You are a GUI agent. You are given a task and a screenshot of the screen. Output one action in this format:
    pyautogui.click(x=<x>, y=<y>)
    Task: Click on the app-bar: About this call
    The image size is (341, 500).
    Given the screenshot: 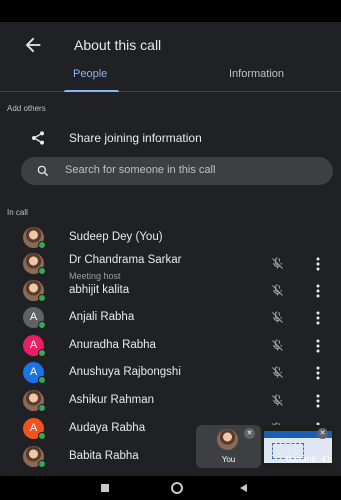 What is the action you would take?
    pyautogui.click(x=170, y=46)
    